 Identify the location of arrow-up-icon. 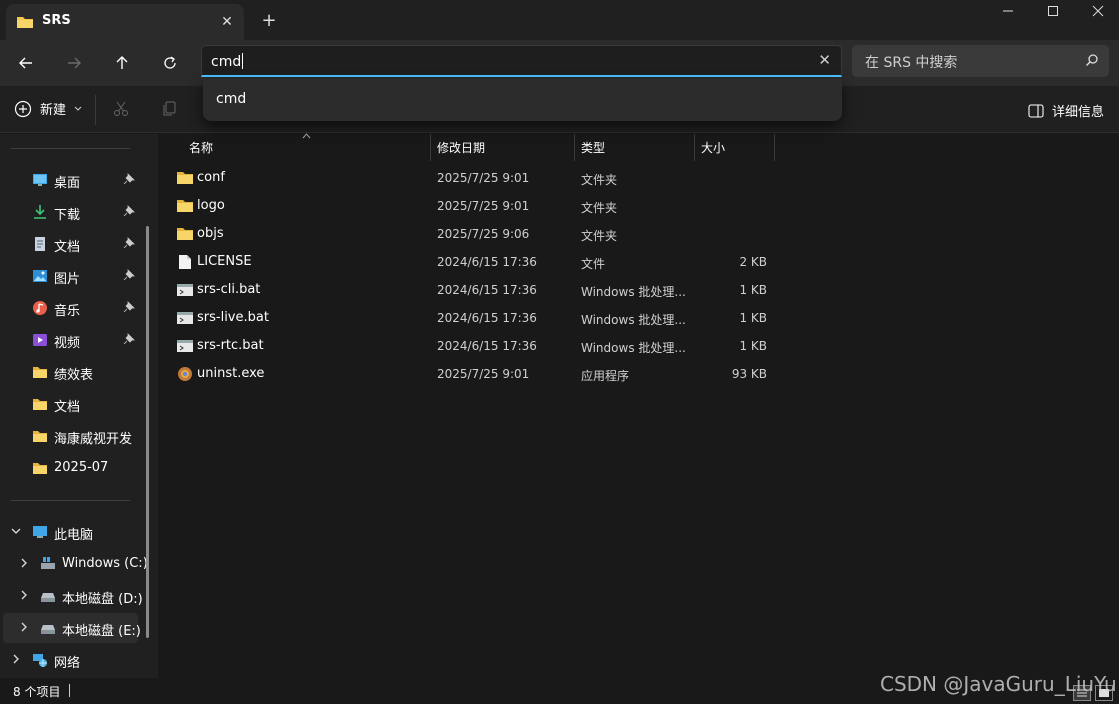
(122, 62).